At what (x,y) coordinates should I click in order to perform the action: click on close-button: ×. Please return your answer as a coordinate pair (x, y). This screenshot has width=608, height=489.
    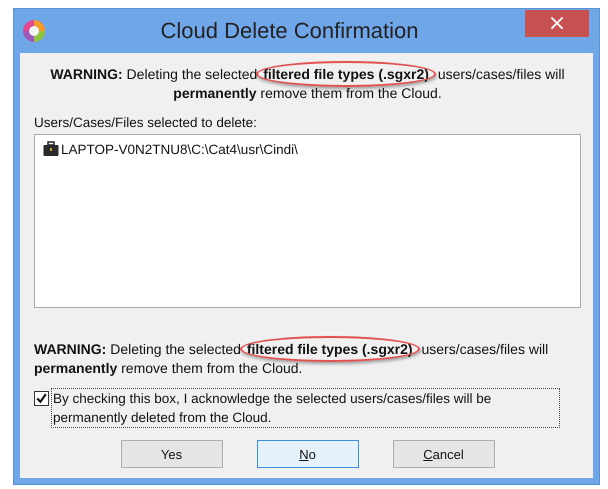
    Looking at the image, I should click on (557, 23).